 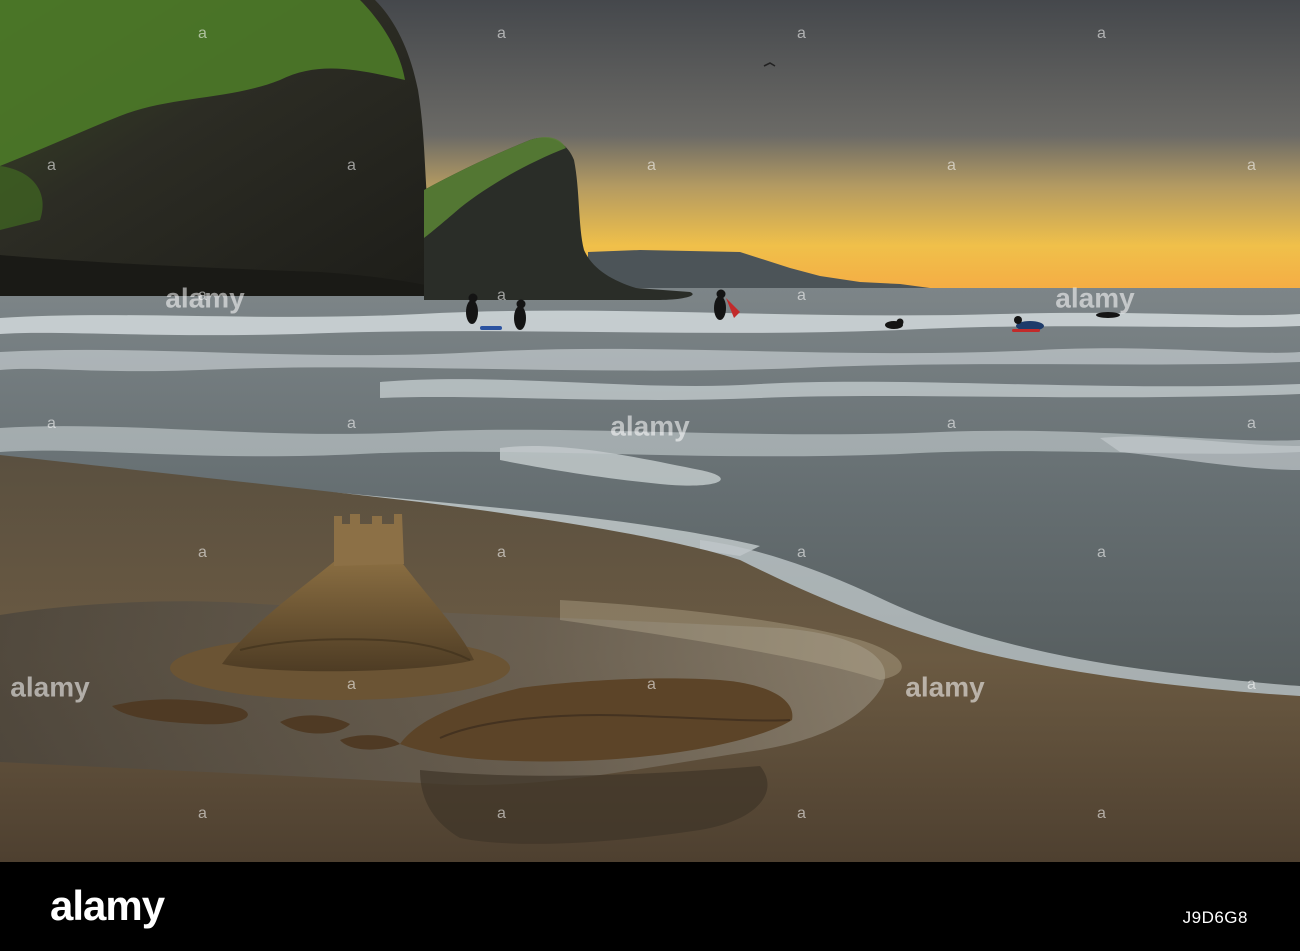 I want to click on alamy-logo: alamy, so click(x=107, y=906).